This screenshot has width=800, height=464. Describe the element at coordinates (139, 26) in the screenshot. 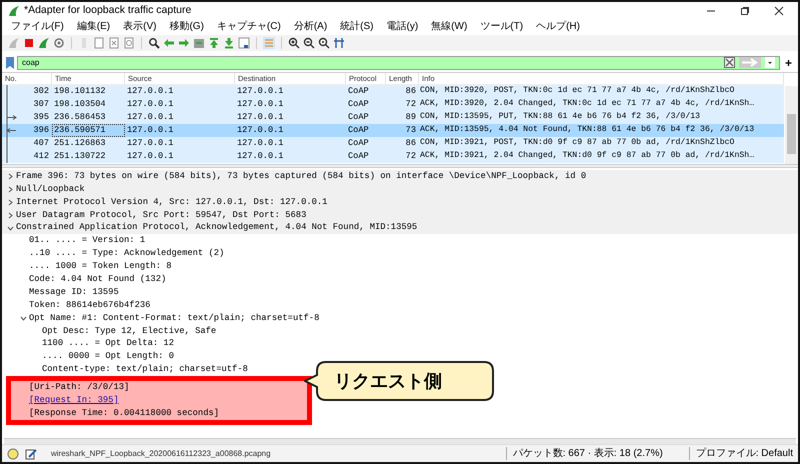

I see `menu-item: 表示(V)` at that location.